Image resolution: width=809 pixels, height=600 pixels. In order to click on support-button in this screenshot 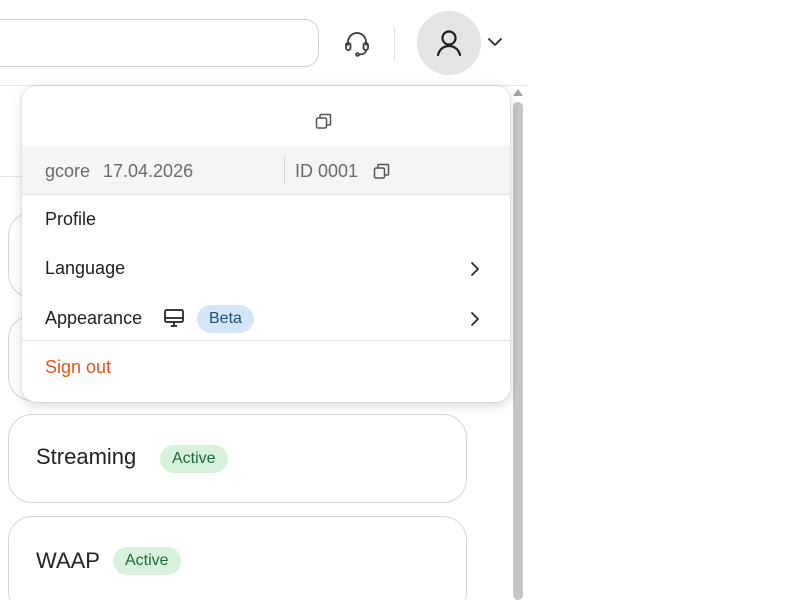, I will do `click(357, 43)`.